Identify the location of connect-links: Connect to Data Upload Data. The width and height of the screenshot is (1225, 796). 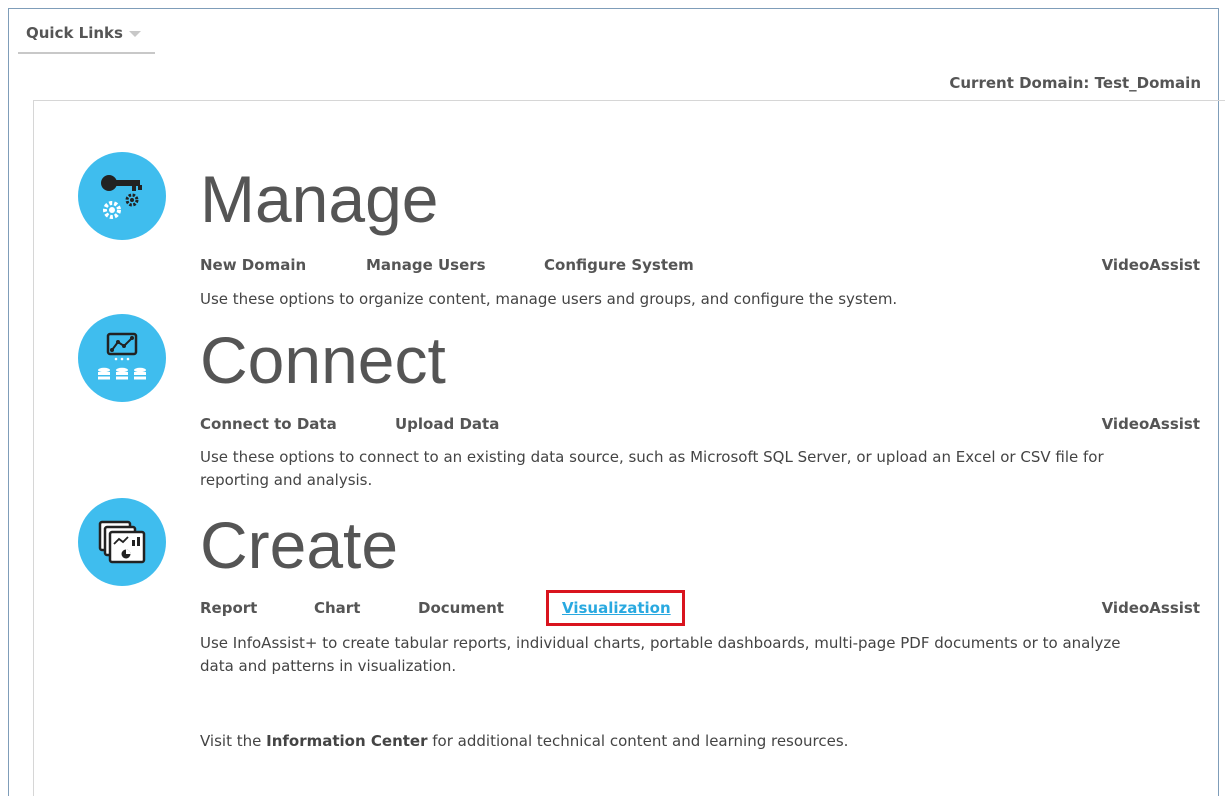
(400, 427).